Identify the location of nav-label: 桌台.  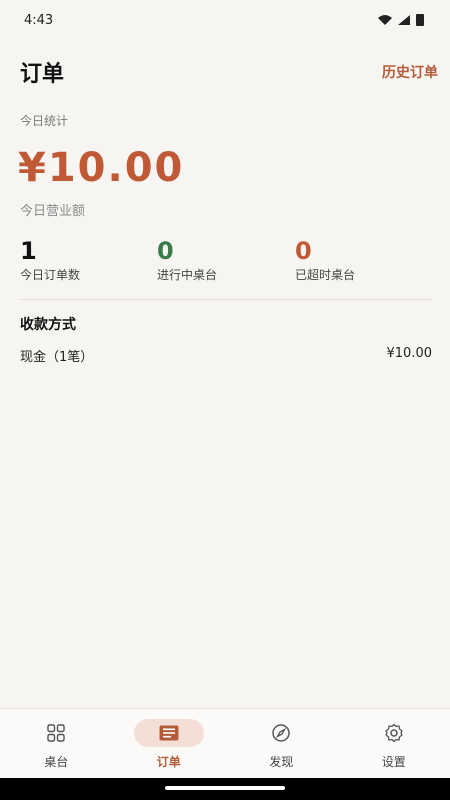
(56, 762).